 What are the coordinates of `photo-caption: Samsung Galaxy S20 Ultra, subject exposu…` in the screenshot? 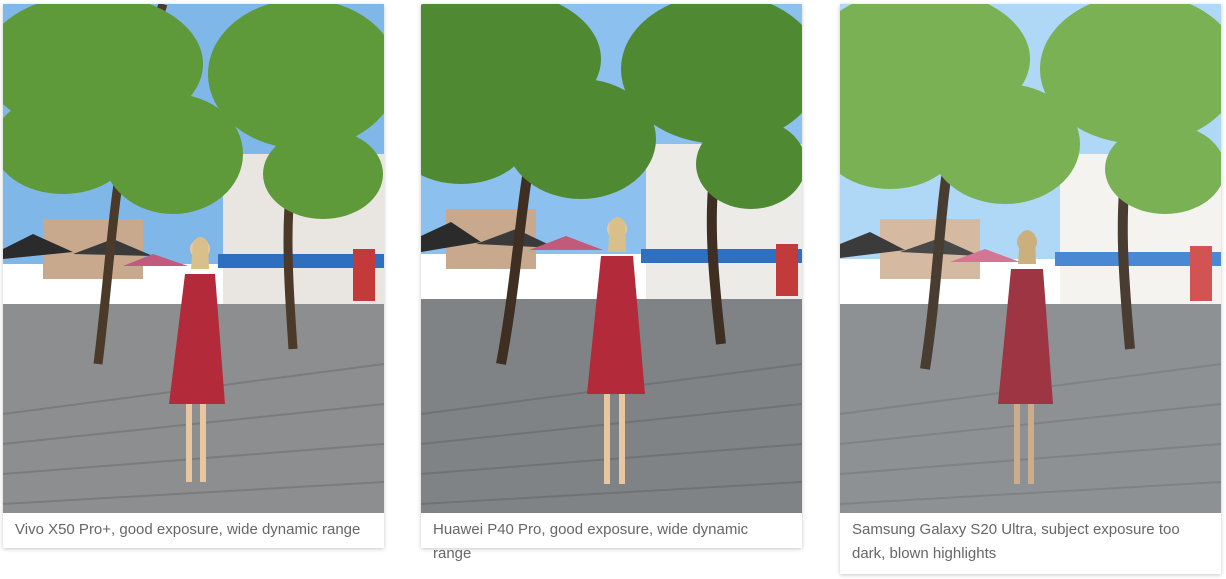 It's located at (1030, 543).